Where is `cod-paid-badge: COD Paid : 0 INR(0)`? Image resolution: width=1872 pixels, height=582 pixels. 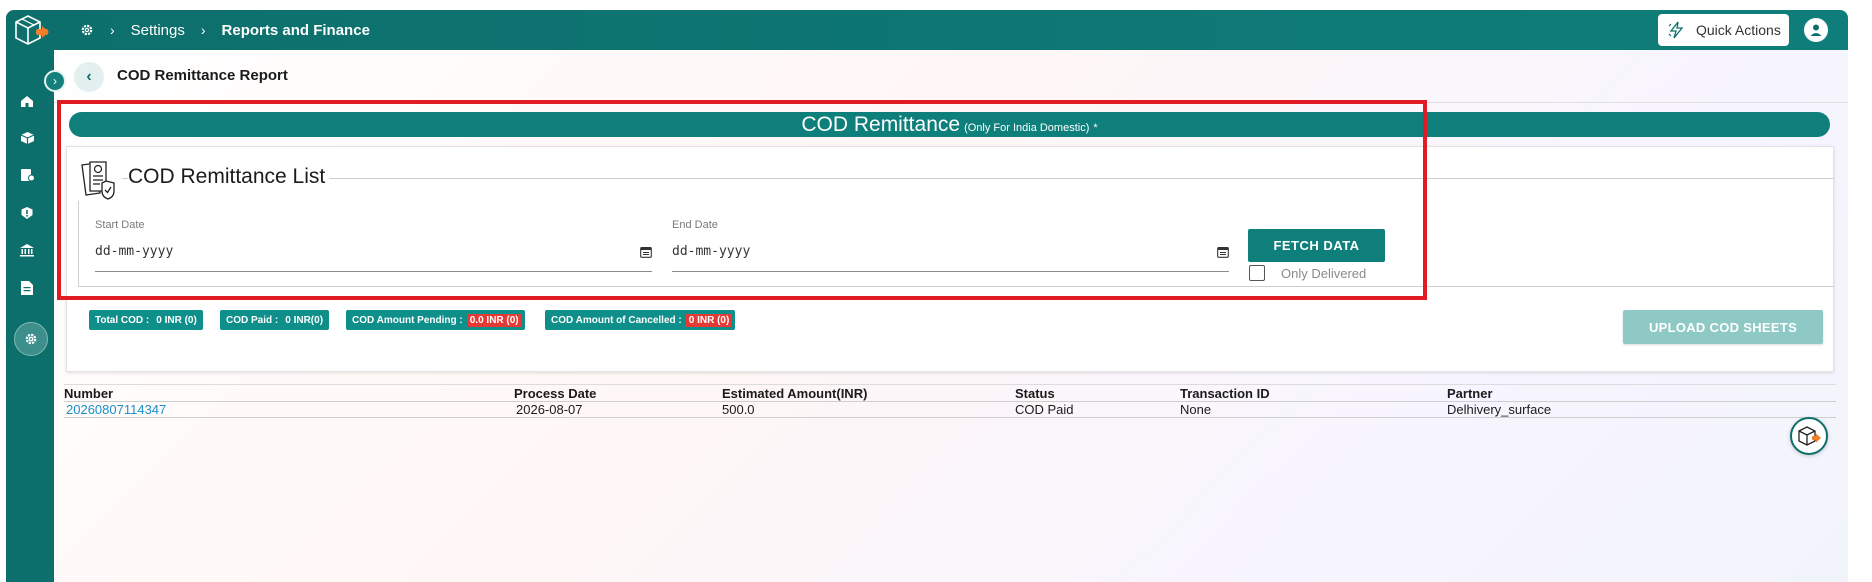
cod-paid-badge: COD Paid : 0 INR(0) is located at coordinates (275, 320).